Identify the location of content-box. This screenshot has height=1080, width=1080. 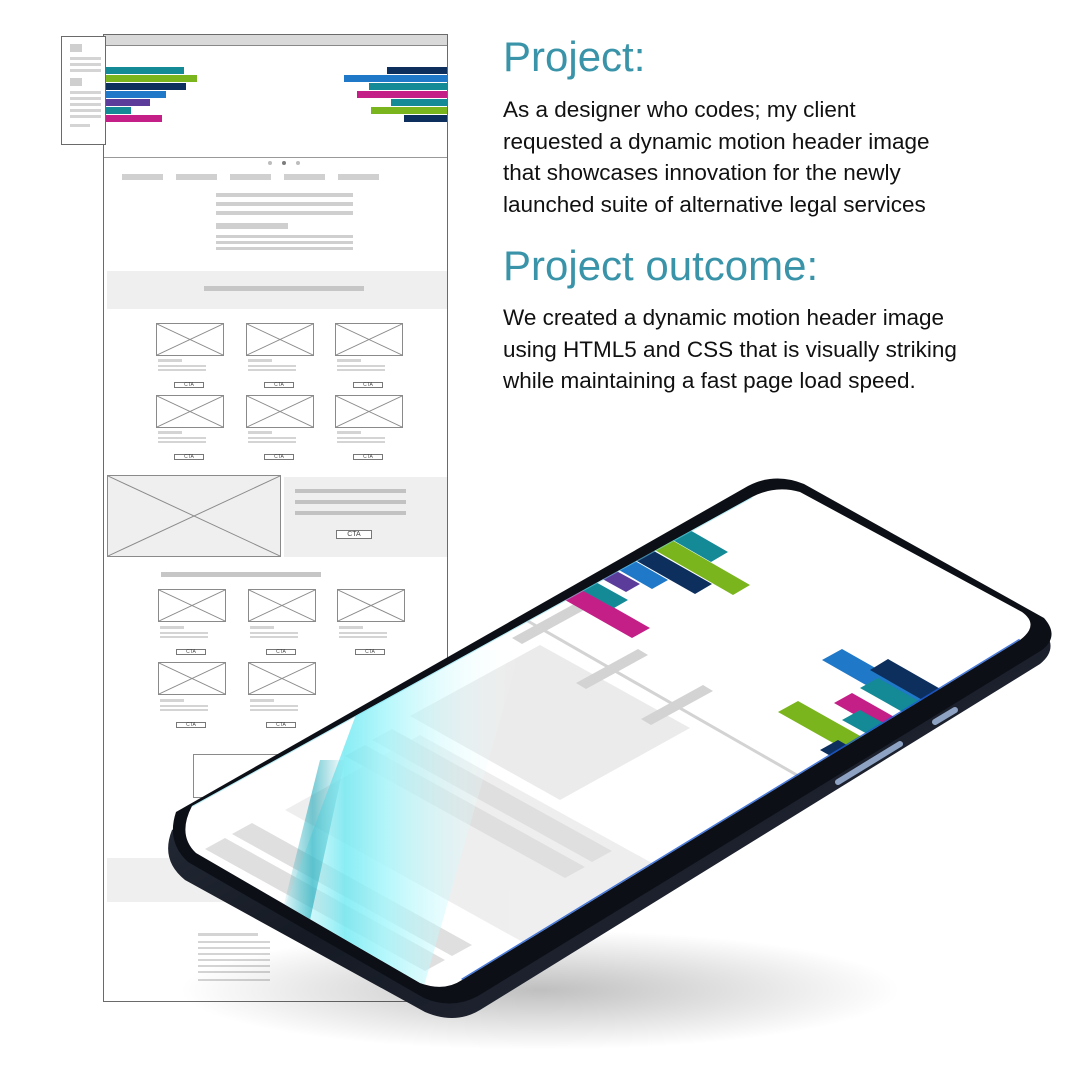
(248, 776).